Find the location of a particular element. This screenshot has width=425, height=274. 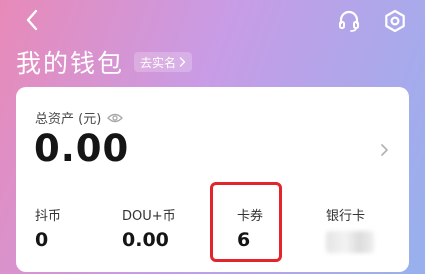

page-title: 我的钱包 is located at coordinates (70, 63).